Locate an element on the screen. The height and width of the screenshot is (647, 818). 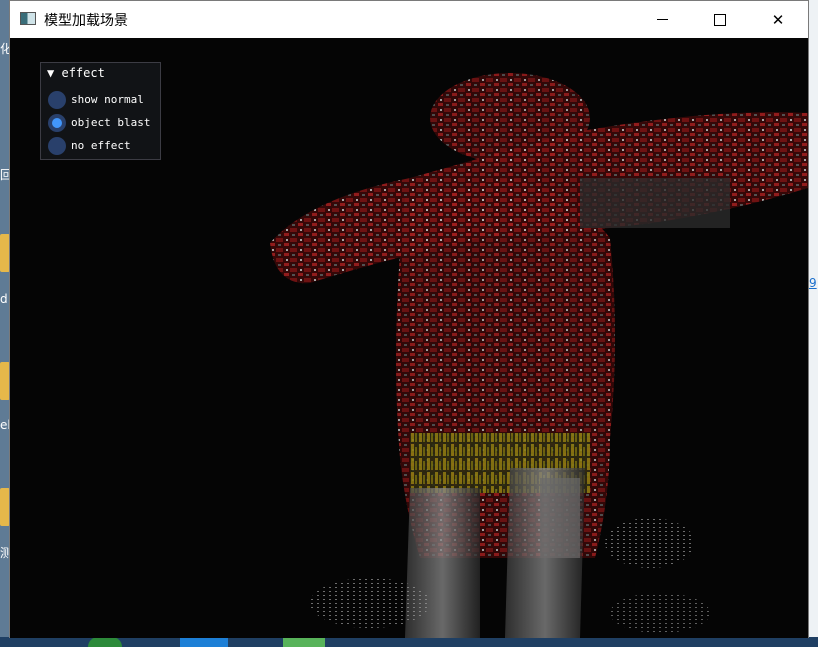
window-title: 模型加载场景 is located at coordinates (86, 21).